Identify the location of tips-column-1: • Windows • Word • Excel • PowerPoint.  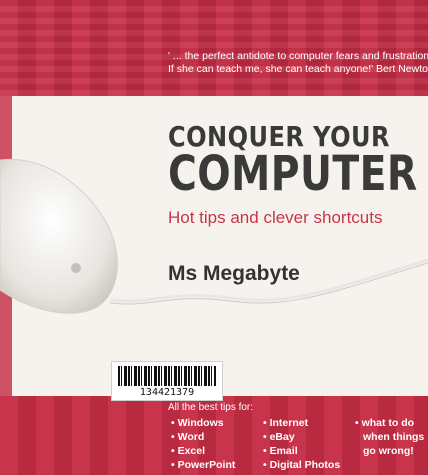
(203, 444).